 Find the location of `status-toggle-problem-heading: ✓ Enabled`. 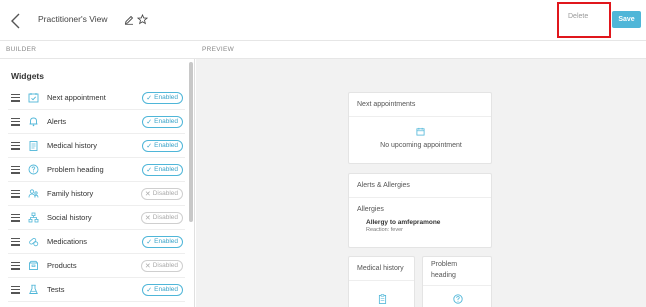

status-toggle-problem-heading: ✓ Enabled is located at coordinates (162, 169).